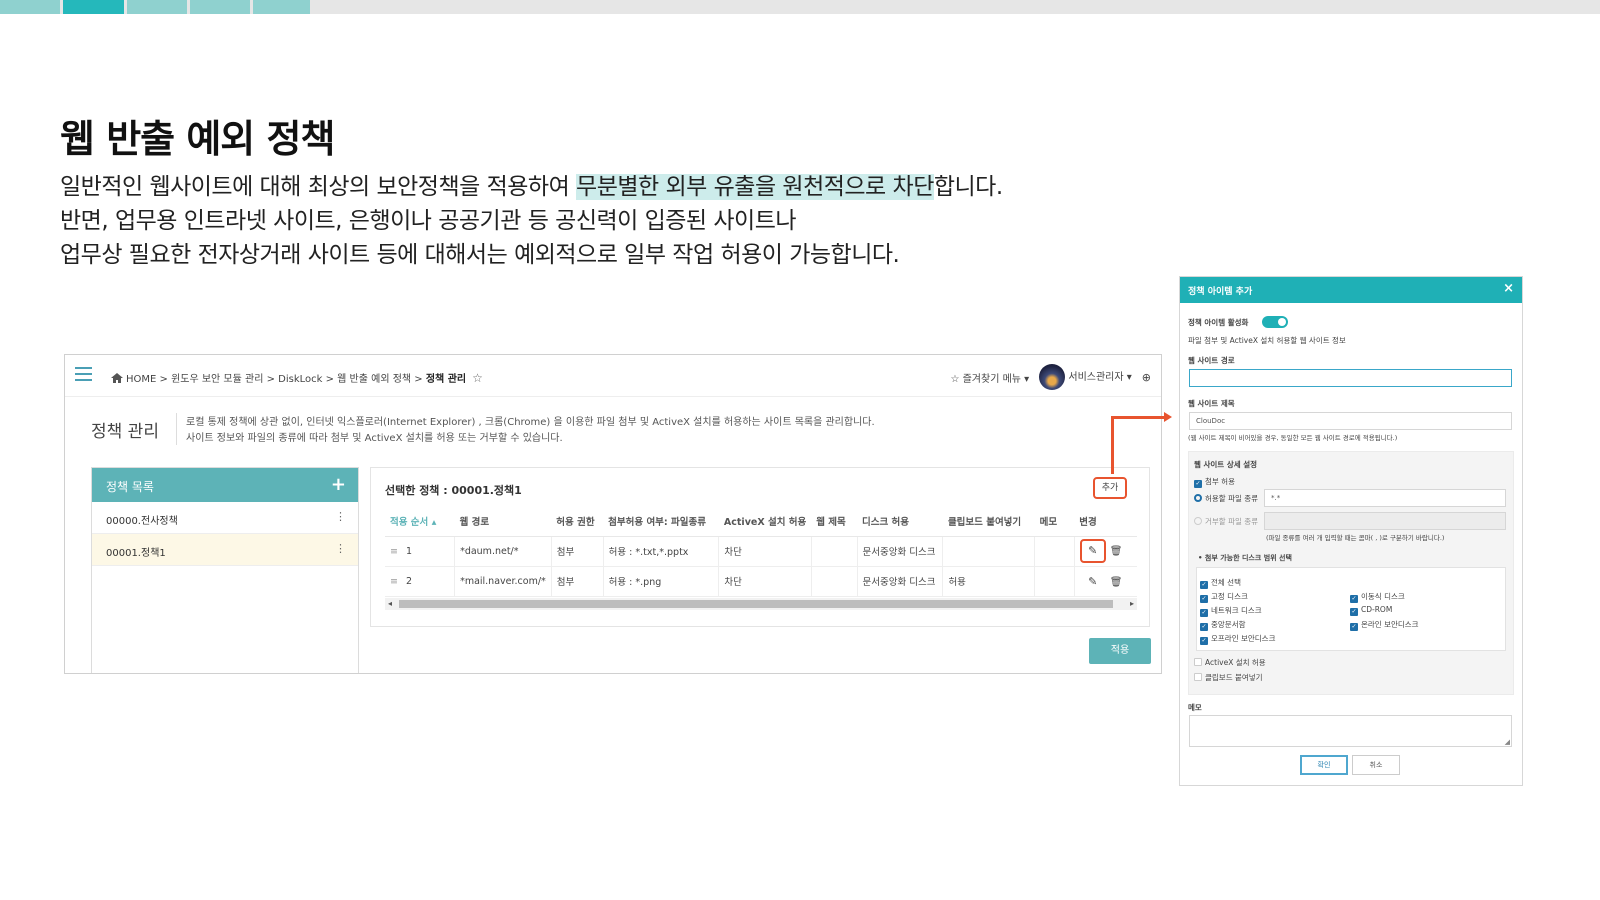  Describe the element at coordinates (1350, 378) in the screenshot. I see `path-input` at that location.